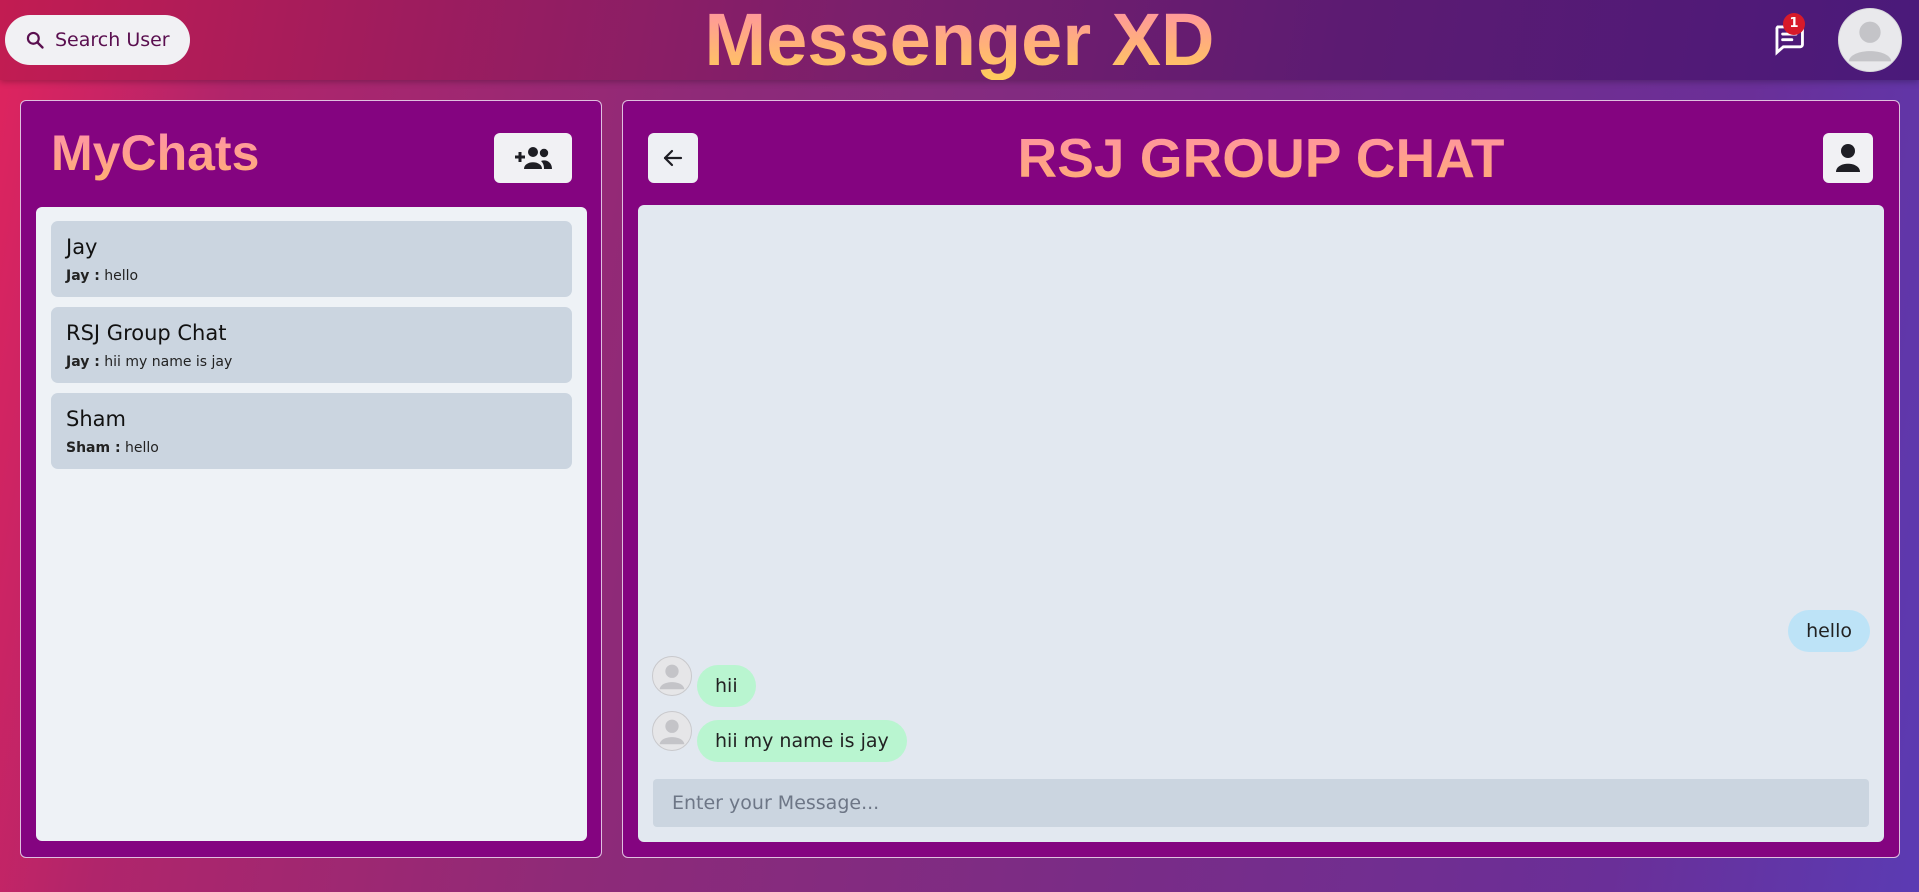  I want to click on new-group-chat-button, so click(533, 158).